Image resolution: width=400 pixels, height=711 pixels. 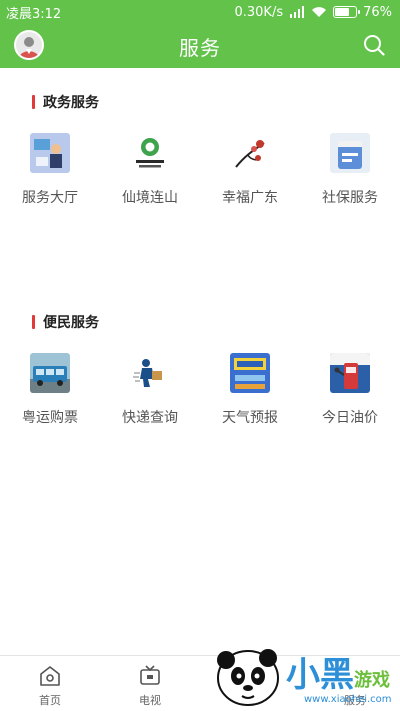 I want to click on government-services-grid: 服务大厅 仙境连山 幸福广东 社保服务, so click(x=200, y=173).